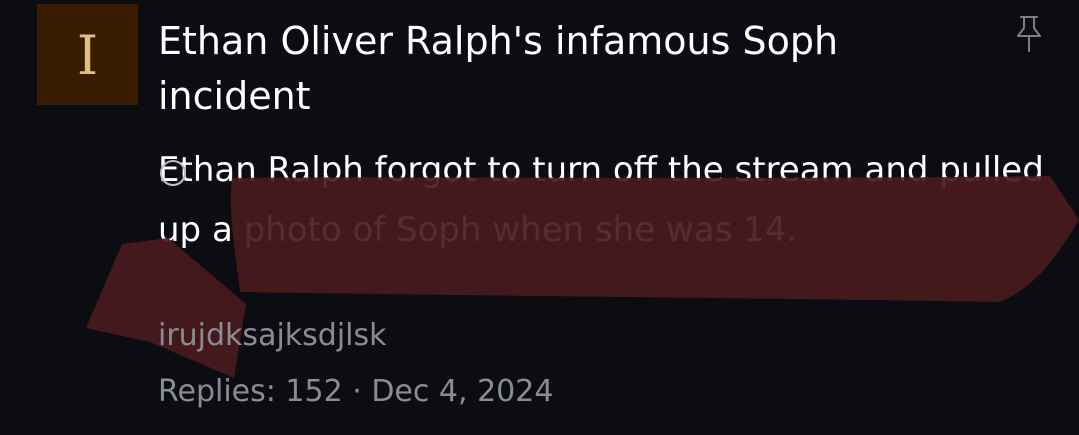 The image size is (1079, 435). I want to click on thread-date: Dec 4, 2024, so click(462, 391).